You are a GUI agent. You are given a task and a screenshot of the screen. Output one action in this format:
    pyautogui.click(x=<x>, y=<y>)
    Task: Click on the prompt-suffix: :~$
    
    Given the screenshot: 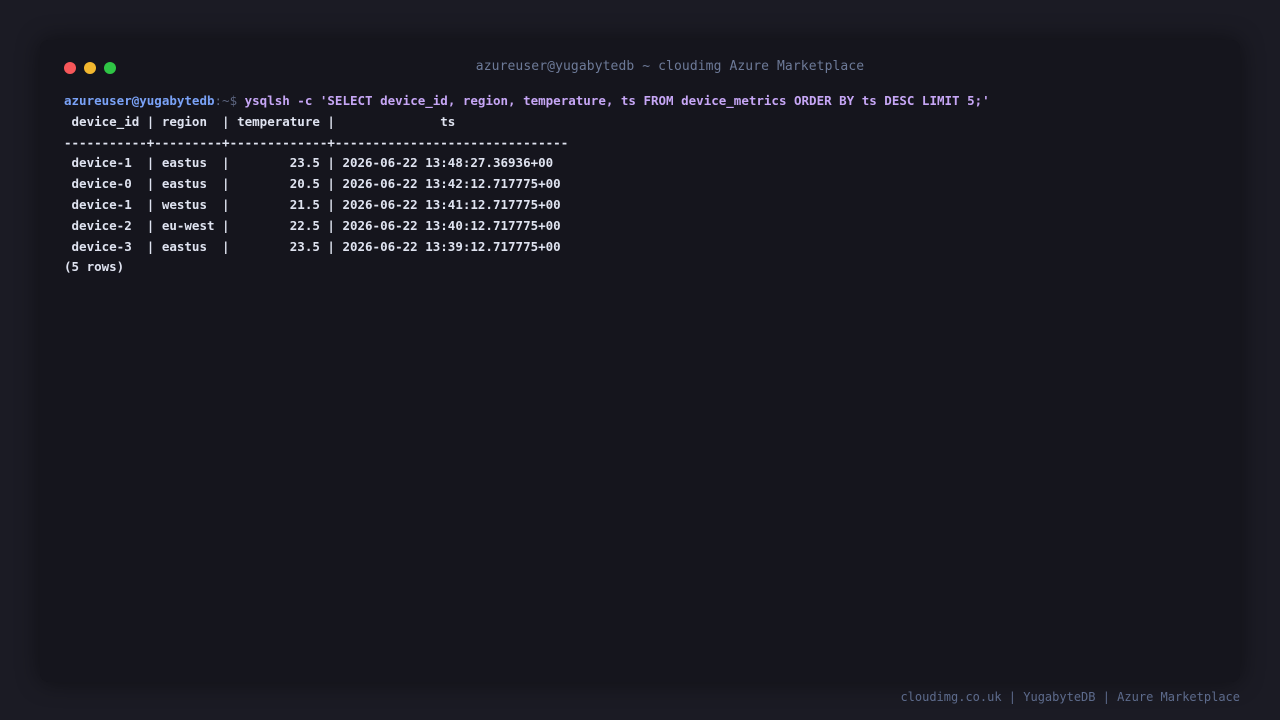 What is the action you would take?
    pyautogui.click(x=229, y=100)
    